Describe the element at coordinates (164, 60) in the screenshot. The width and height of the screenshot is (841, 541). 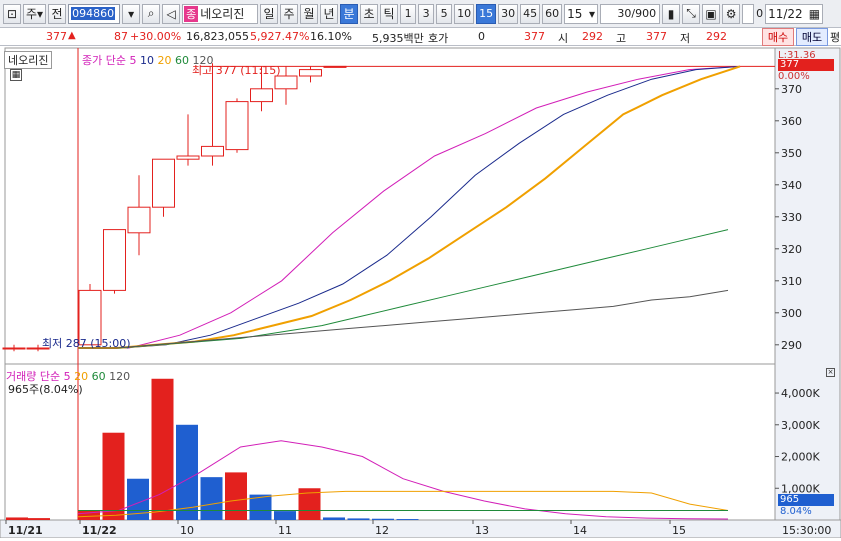
I see `ma-20-label: 20` at that location.